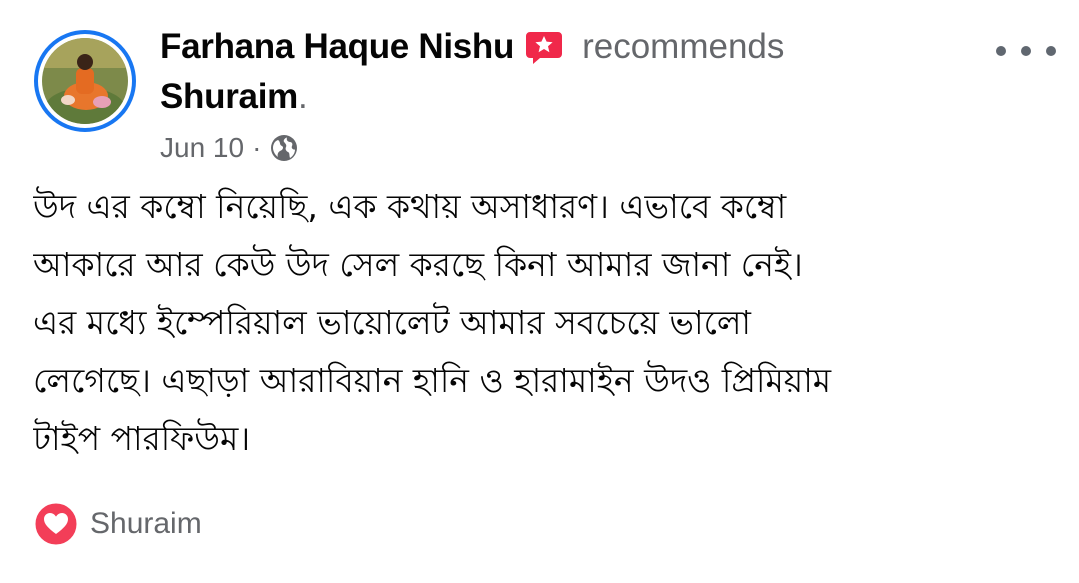 The height and width of the screenshot is (583, 1079). I want to click on recommended-page-line: Shuraim., so click(234, 97).